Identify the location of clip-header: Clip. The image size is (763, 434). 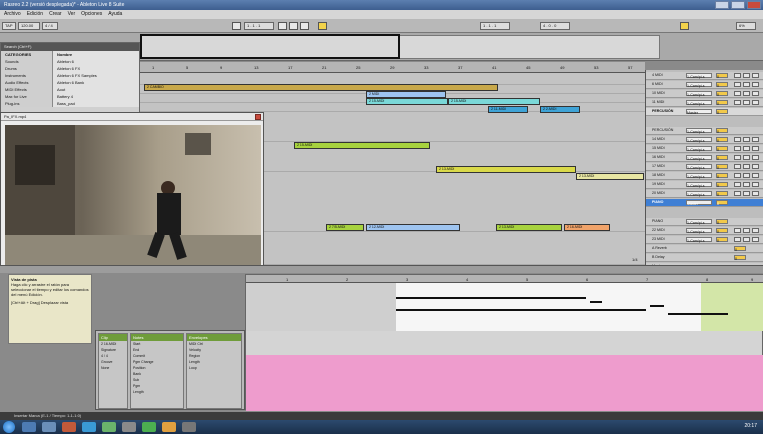
(113, 337).